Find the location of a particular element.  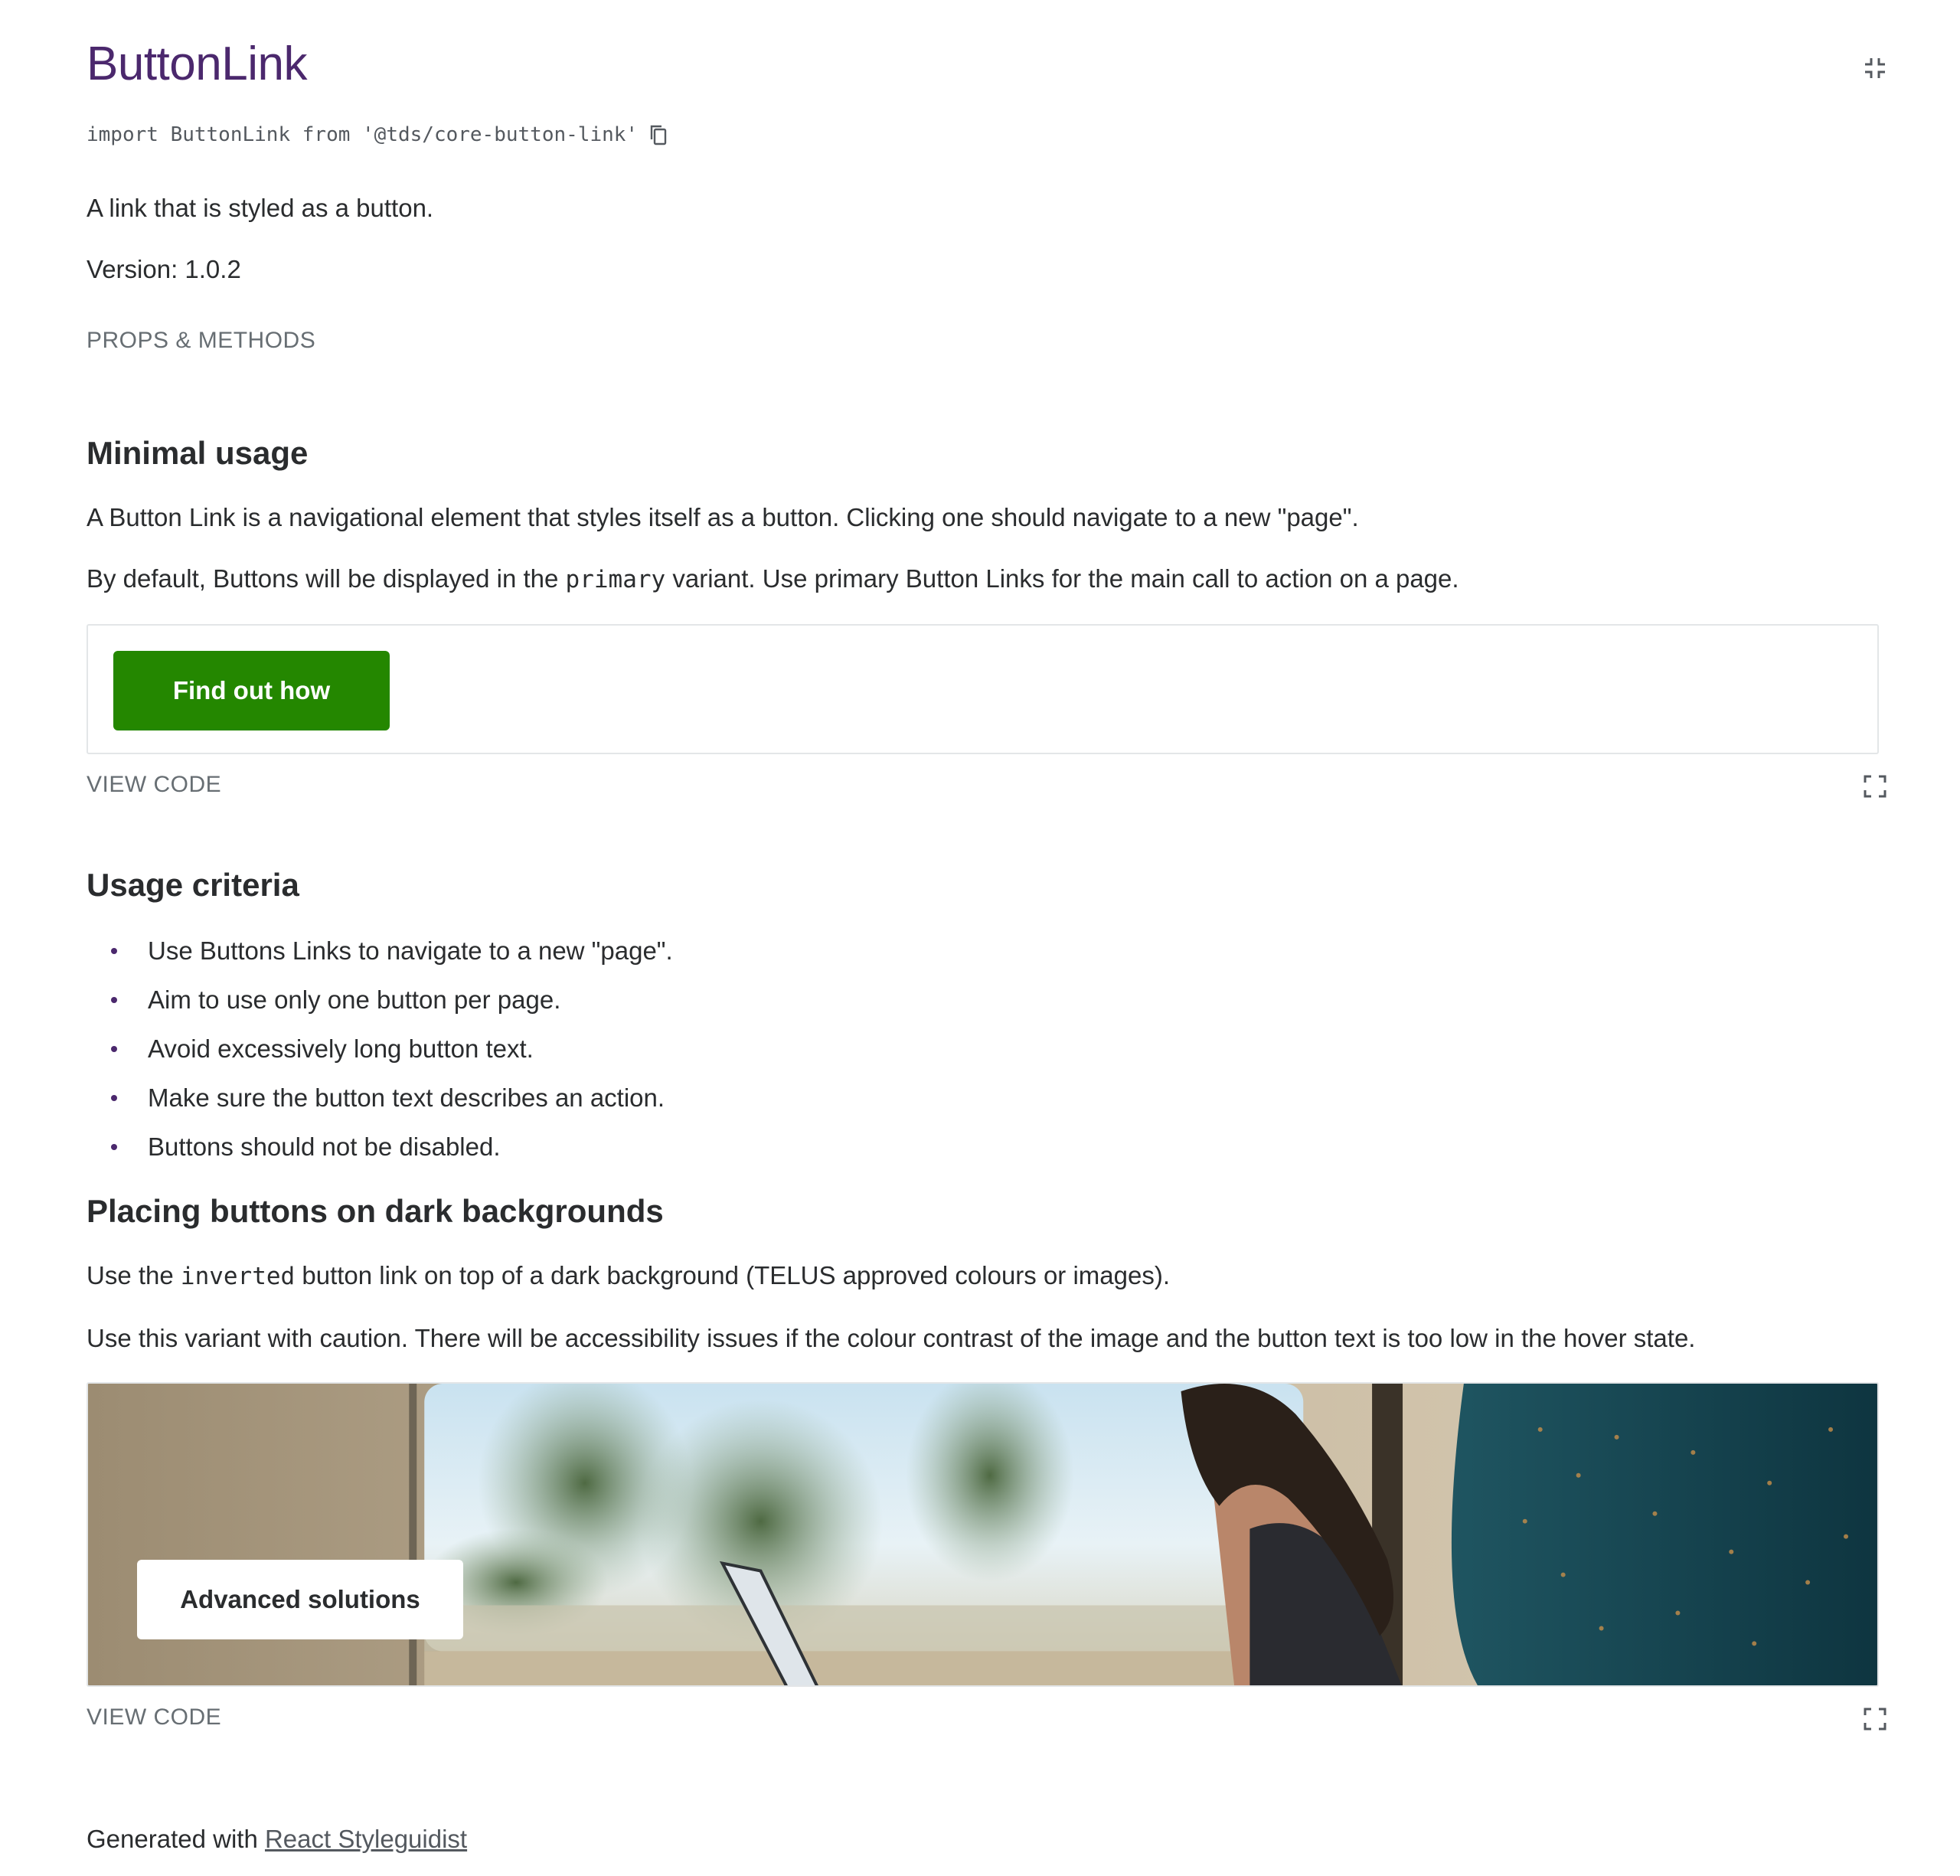

list-item-text: Aim to use only one button per page. is located at coordinates (354, 999).